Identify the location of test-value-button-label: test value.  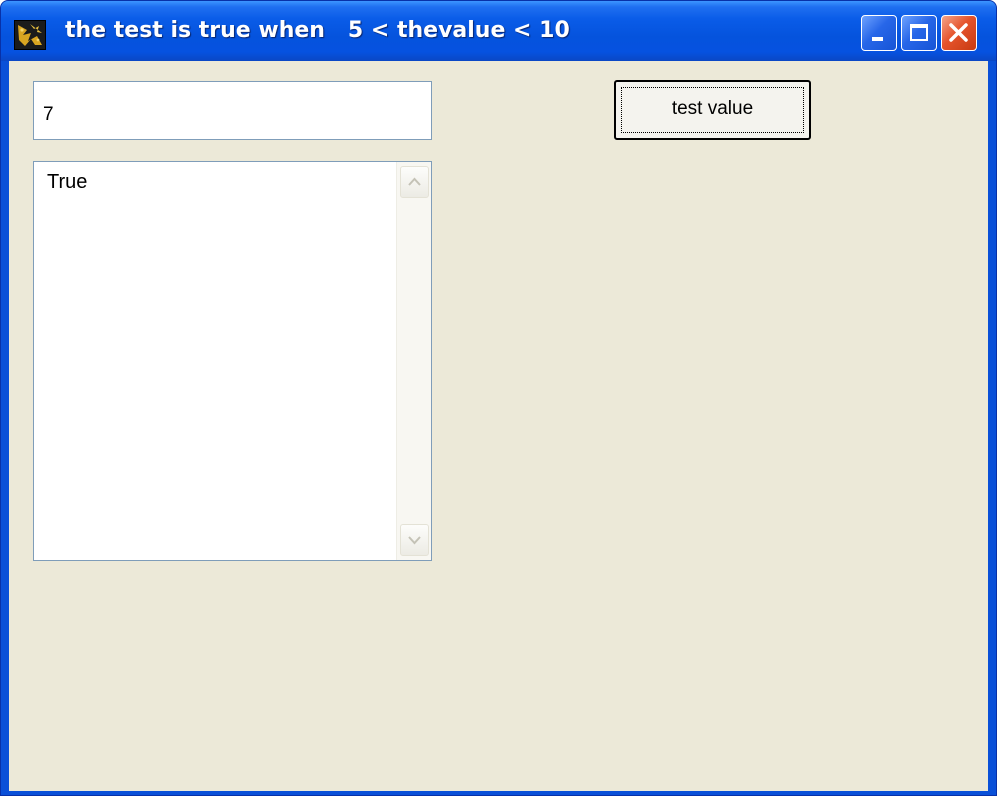
(712, 108).